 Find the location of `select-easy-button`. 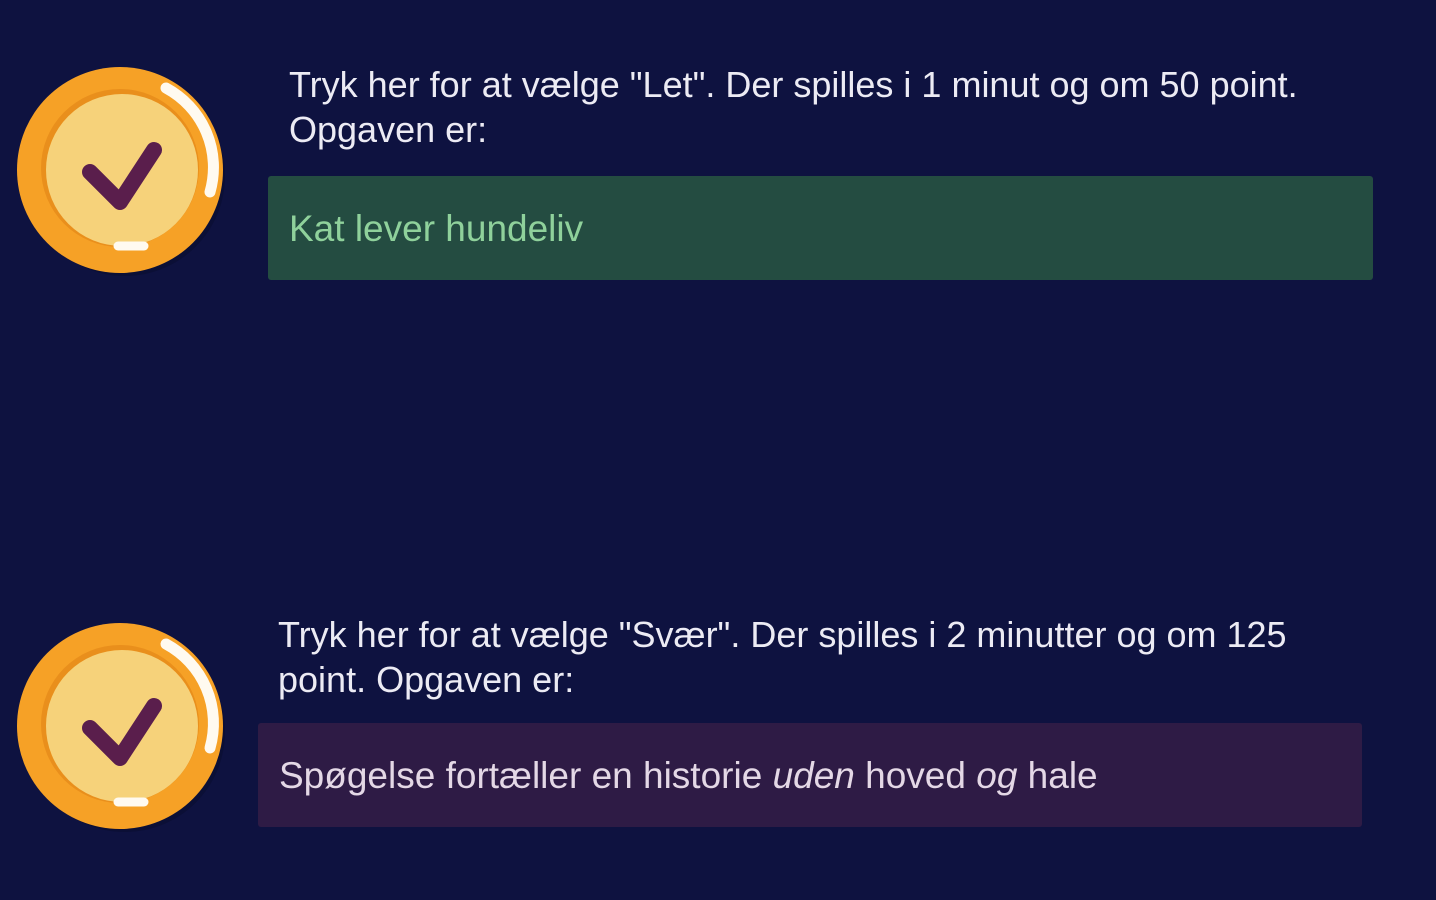

select-easy-button is located at coordinates (122, 172).